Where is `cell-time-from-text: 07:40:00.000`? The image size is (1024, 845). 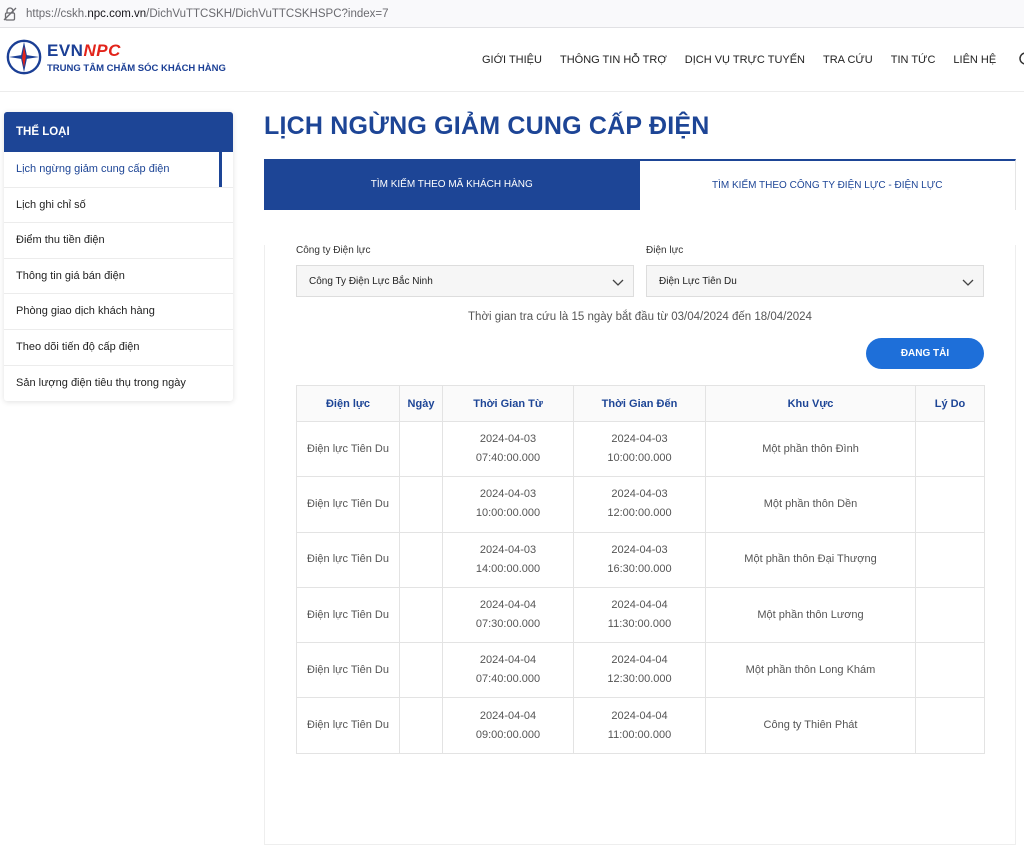 cell-time-from-text: 07:40:00.000 is located at coordinates (508, 458).